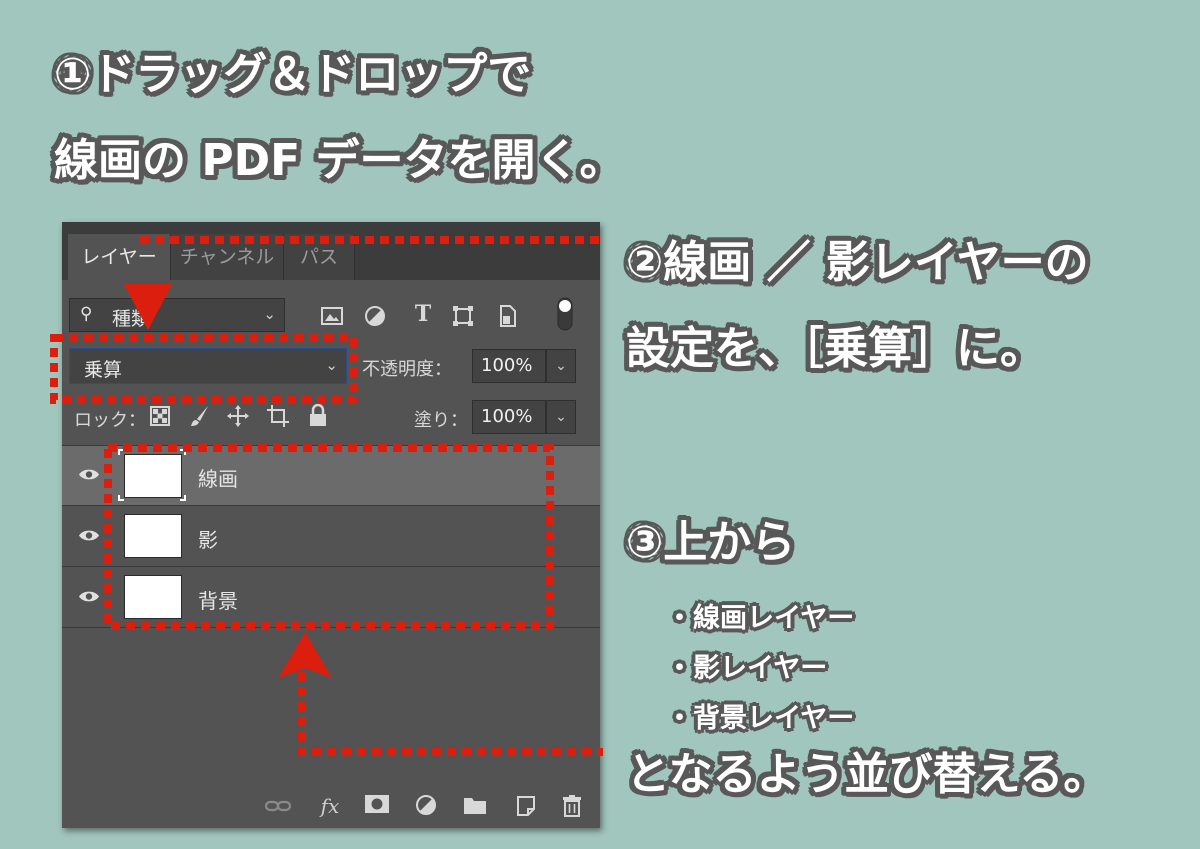  Describe the element at coordinates (329, 537) in the screenshot. I see `highlight-box-layers` at that location.